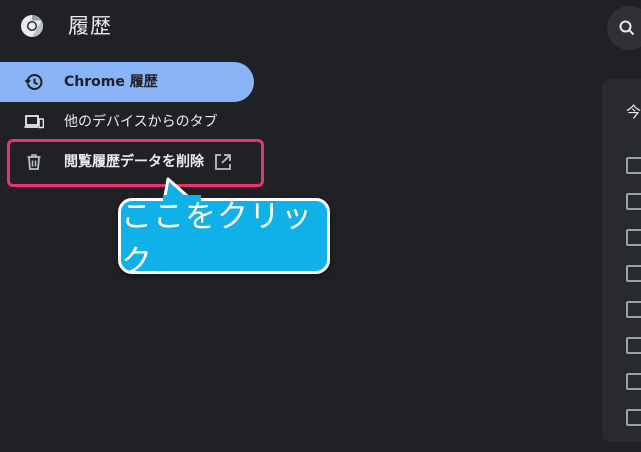 Image resolution: width=641 pixels, height=452 pixels. What do you see at coordinates (34, 122) in the screenshot?
I see `devices-icon` at bounding box center [34, 122].